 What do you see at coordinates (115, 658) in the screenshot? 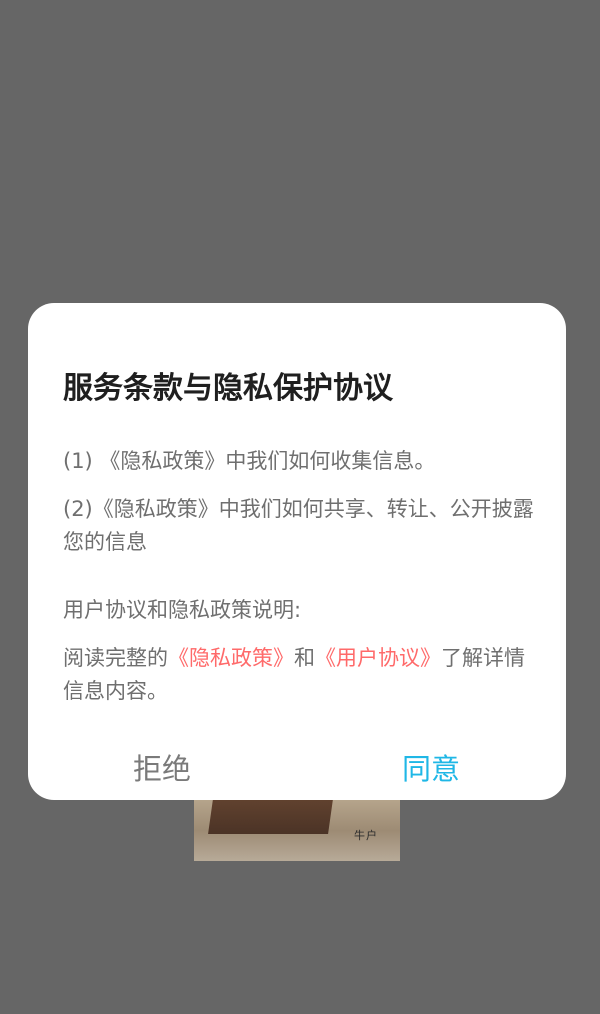
I see `notice-prefix: 阅读完整的` at bounding box center [115, 658].